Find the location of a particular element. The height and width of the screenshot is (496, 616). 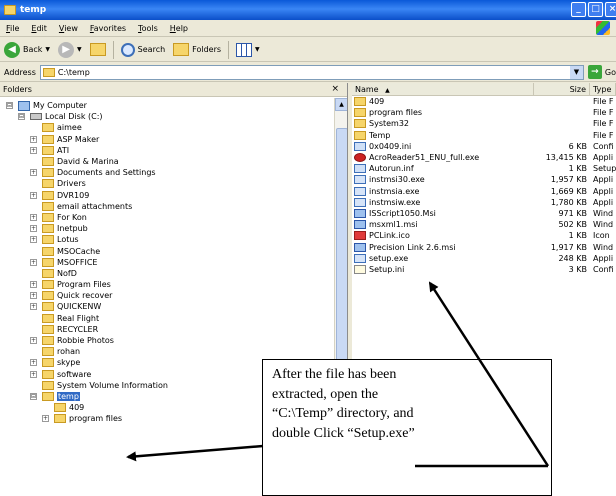

maximize-button: □ is located at coordinates (595, 9).